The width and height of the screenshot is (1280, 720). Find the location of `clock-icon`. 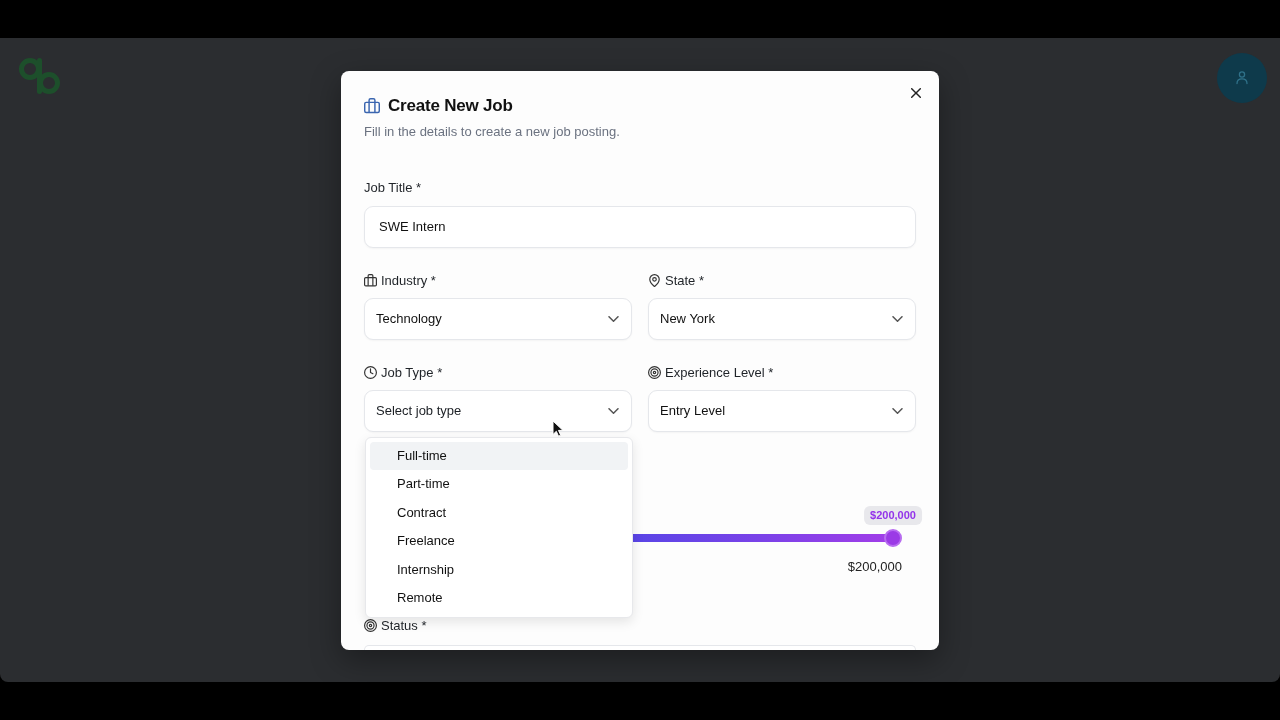

clock-icon is located at coordinates (370, 372).